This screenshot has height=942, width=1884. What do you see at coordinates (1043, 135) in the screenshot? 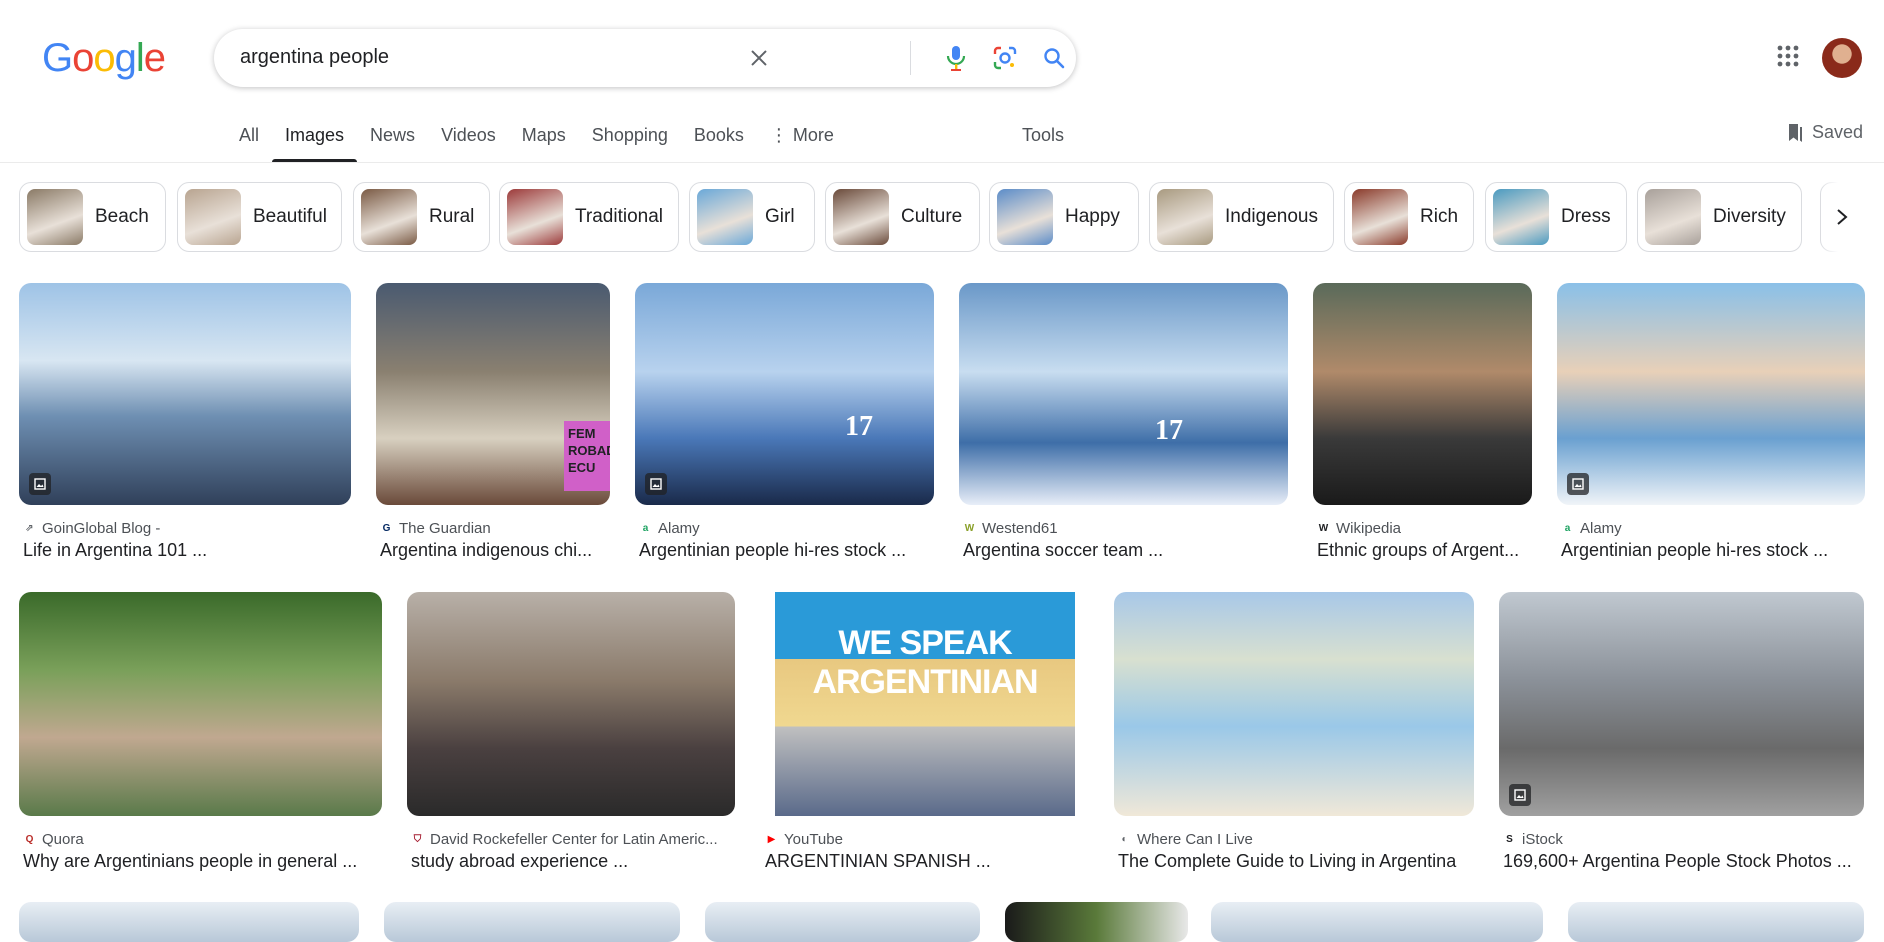
I see `tools-button: Tools` at bounding box center [1043, 135].